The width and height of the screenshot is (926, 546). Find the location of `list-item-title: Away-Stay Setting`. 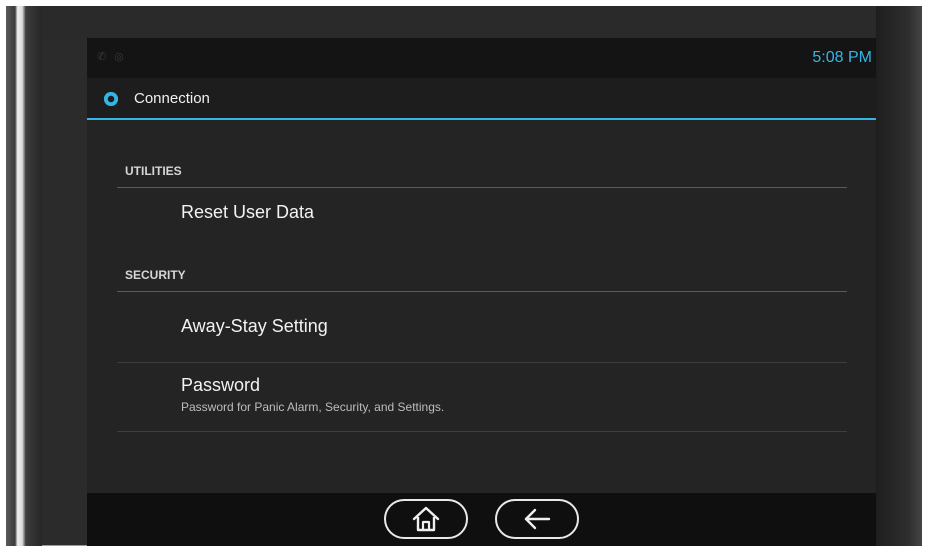

list-item-title: Away-Stay Setting is located at coordinates (254, 326).